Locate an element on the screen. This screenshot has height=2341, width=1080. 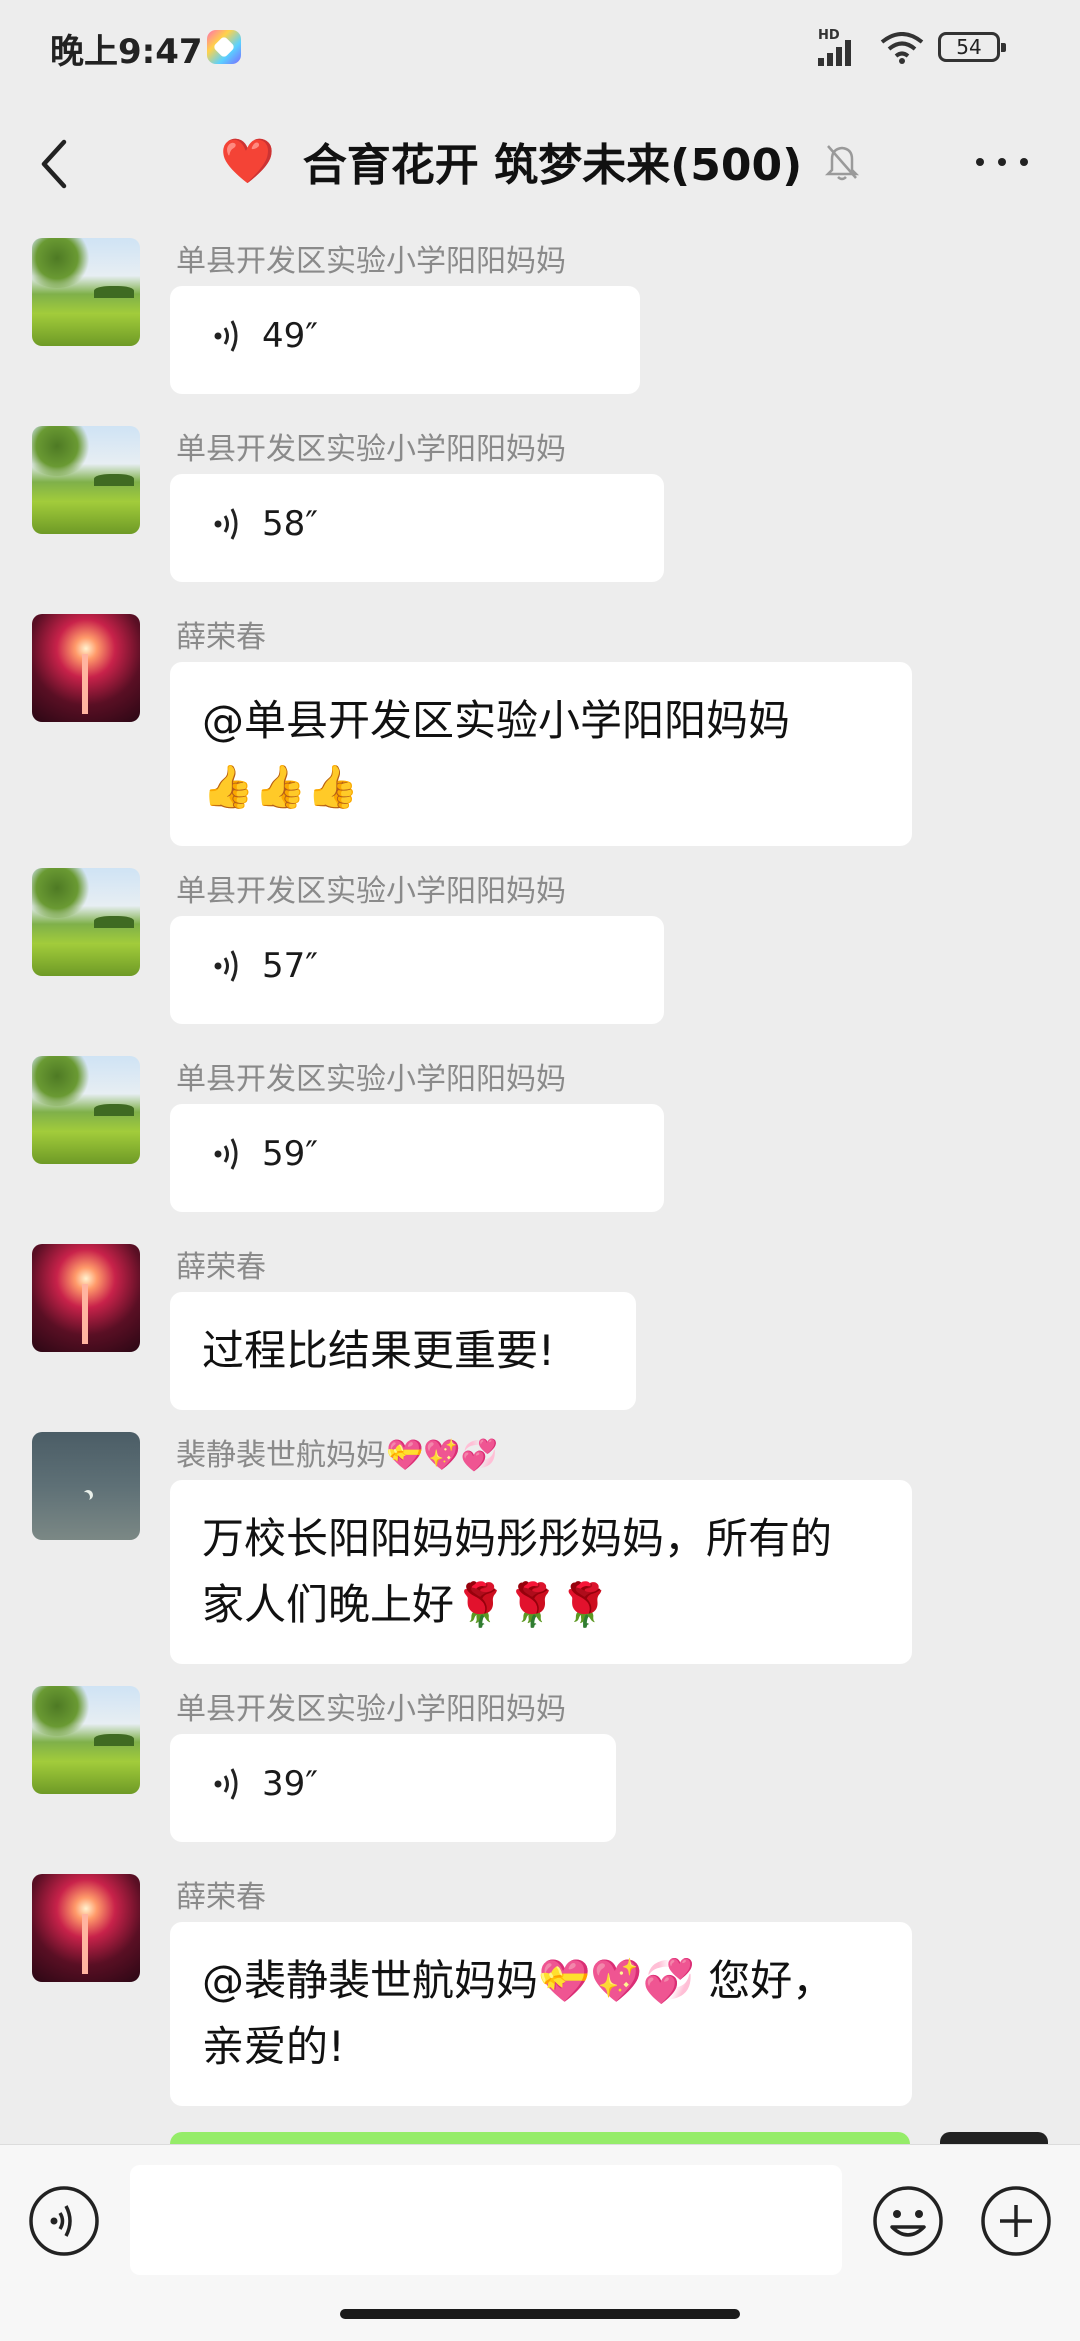
message-line: 过程比结果更重要! is located at coordinates (378, 1350).